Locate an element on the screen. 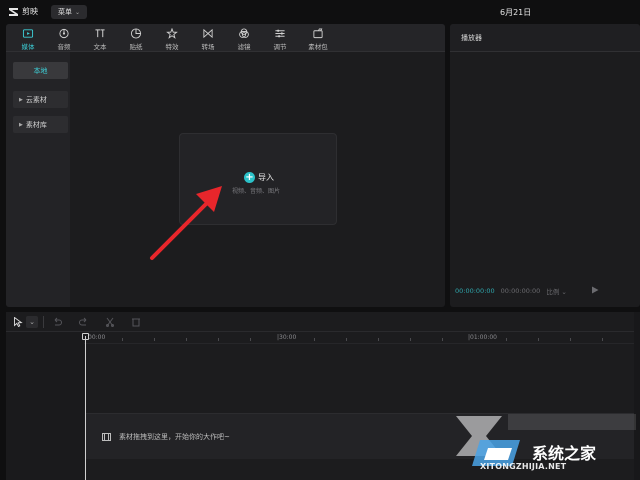 The height and width of the screenshot is (480, 640). menu-label: 菜单 is located at coordinates (64, 12).